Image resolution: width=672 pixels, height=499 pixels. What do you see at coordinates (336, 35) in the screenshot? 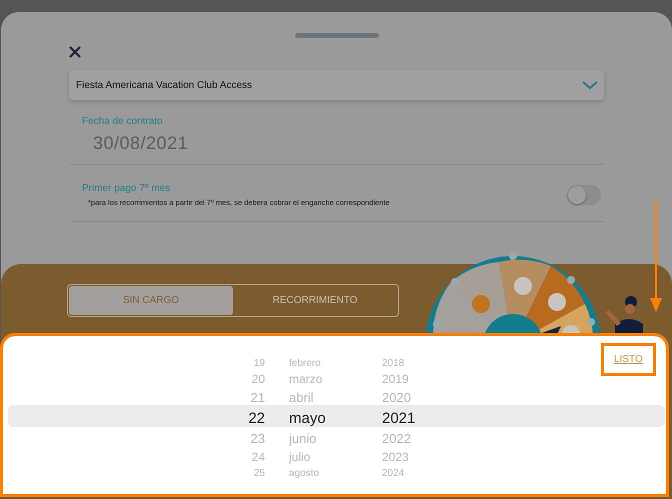
I see `drag-handle` at bounding box center [336, 35].